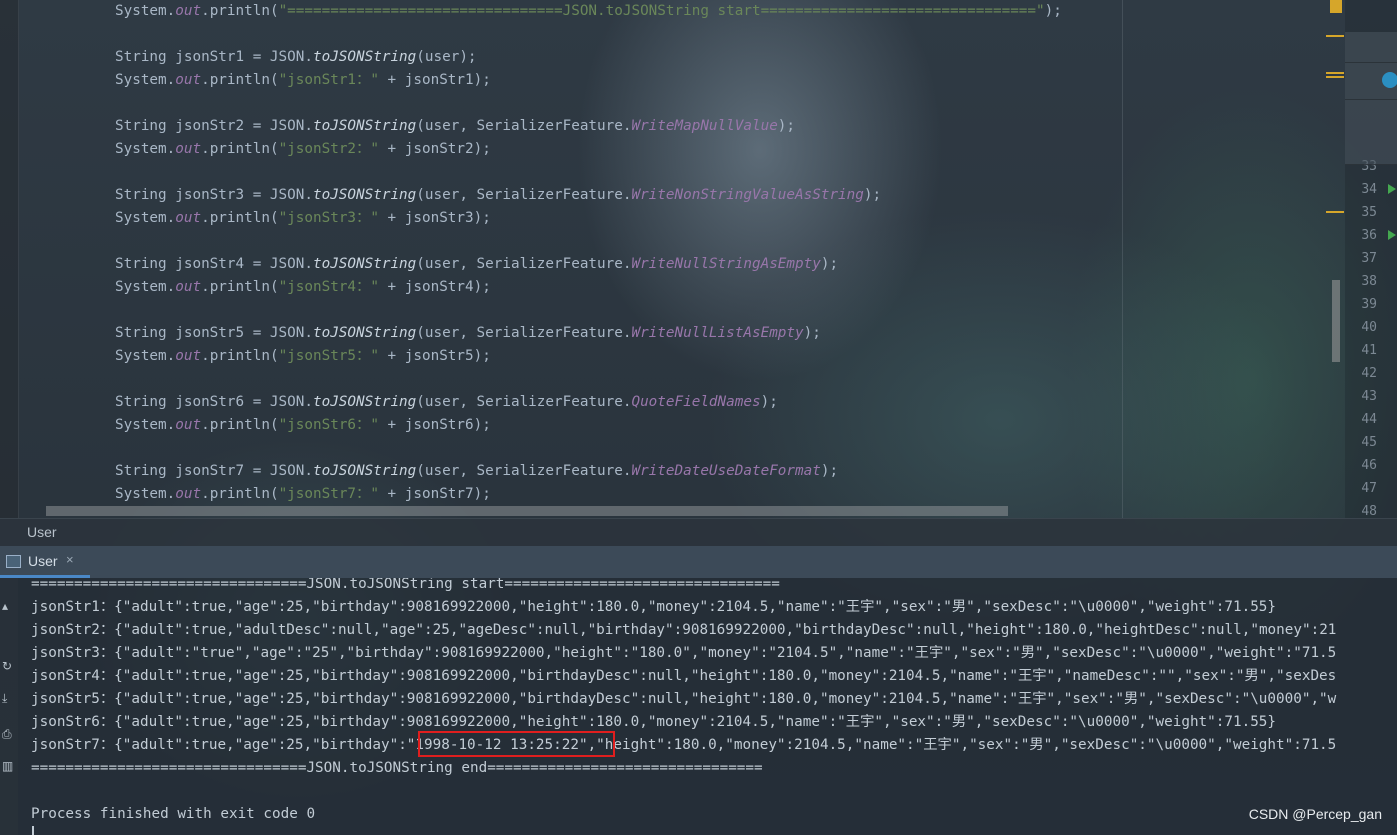 The width and height of the screenshot is (1397, 835). What do you see at coordinates (1369, 373) in the screenshot?
I see `line-number: 42` at bounding box center [1369, 373].